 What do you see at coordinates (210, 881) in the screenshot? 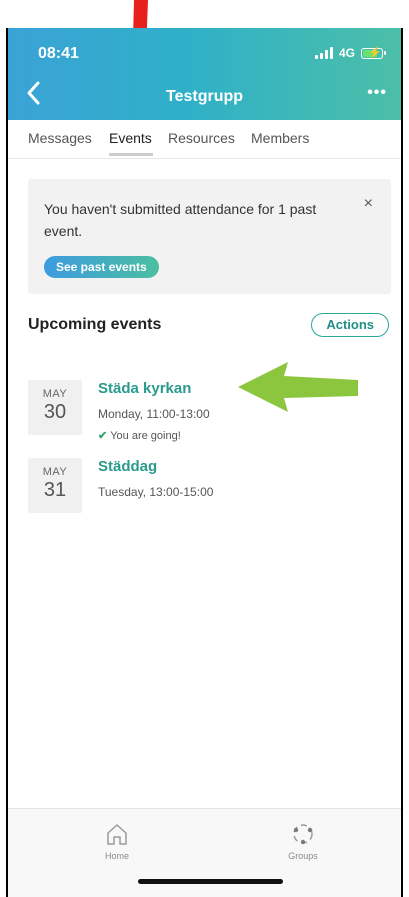
I see `home-indicator` at bounding box center [210, 881].